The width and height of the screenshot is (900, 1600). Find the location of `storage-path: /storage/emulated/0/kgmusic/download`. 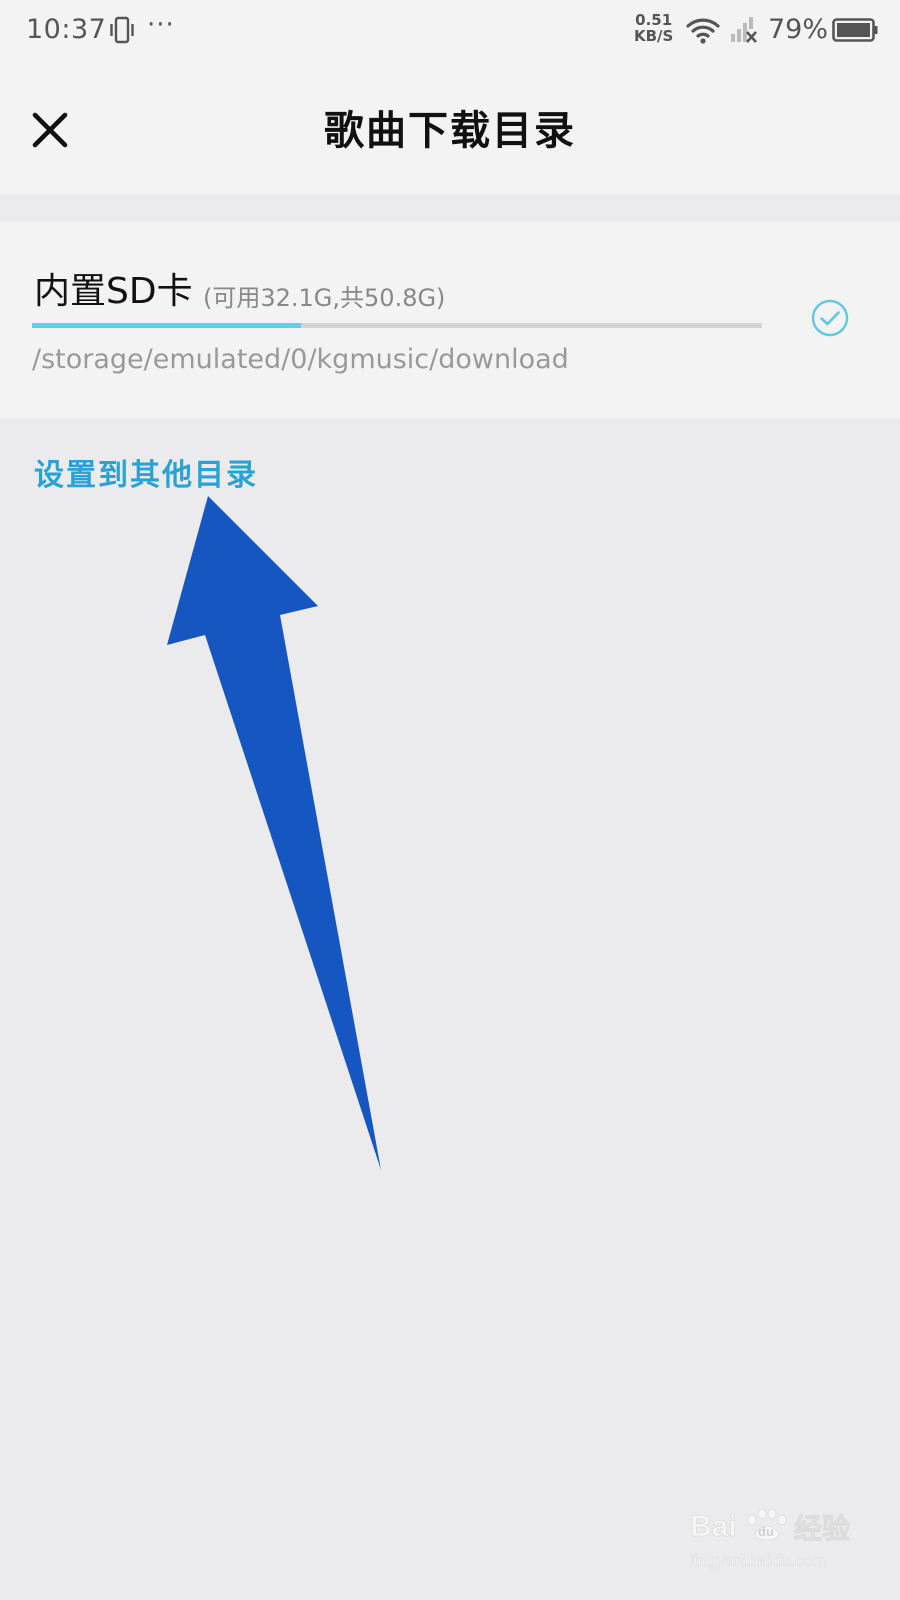

storage-path: /storage/emulated/0/kgmusic/download is located at coordinates (300, 359).